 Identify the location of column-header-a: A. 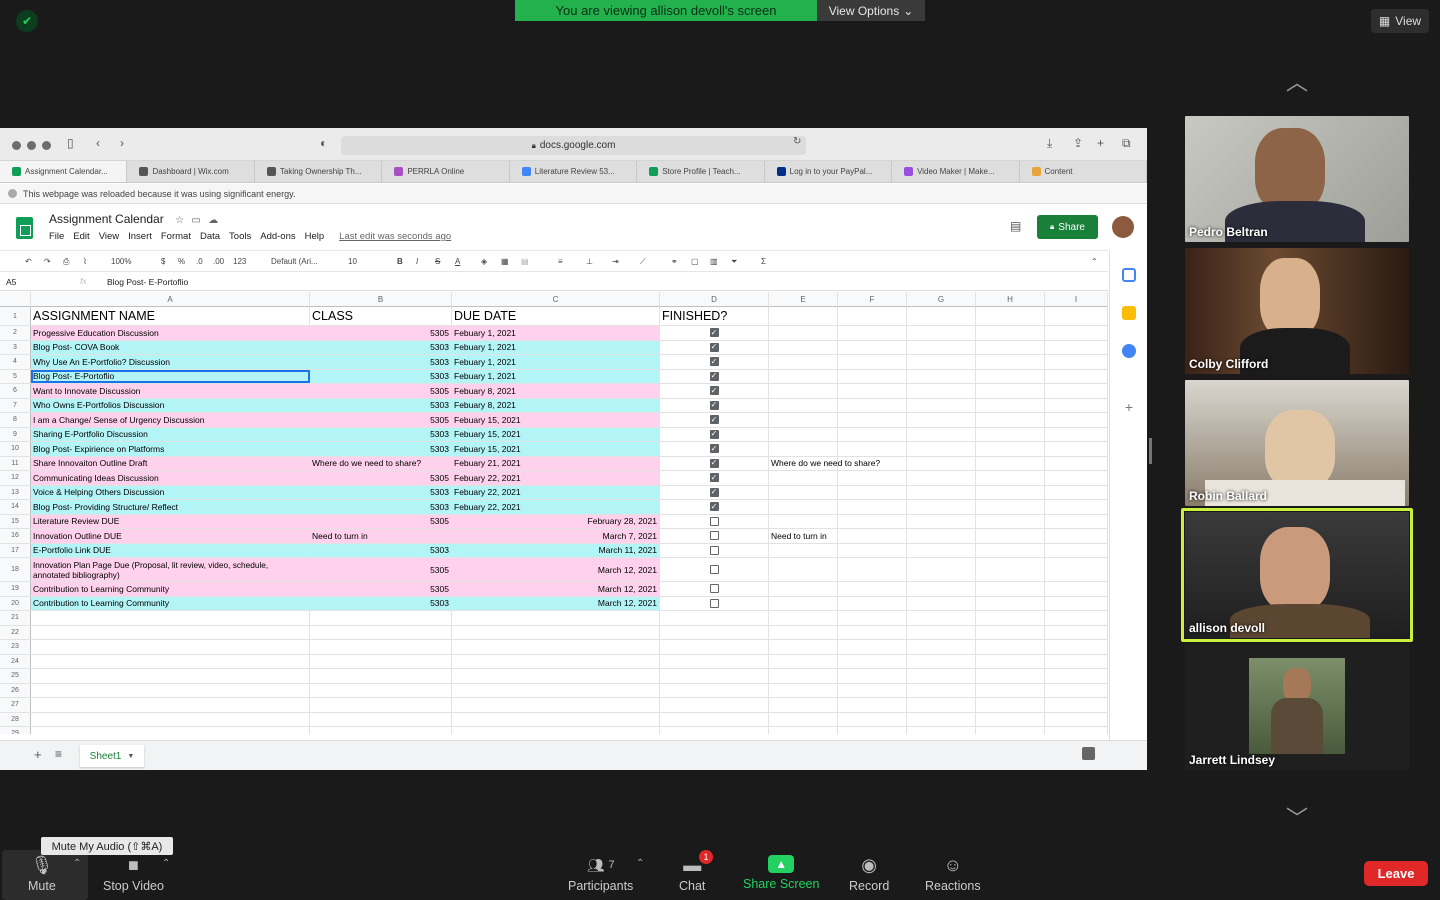
(170, 299).